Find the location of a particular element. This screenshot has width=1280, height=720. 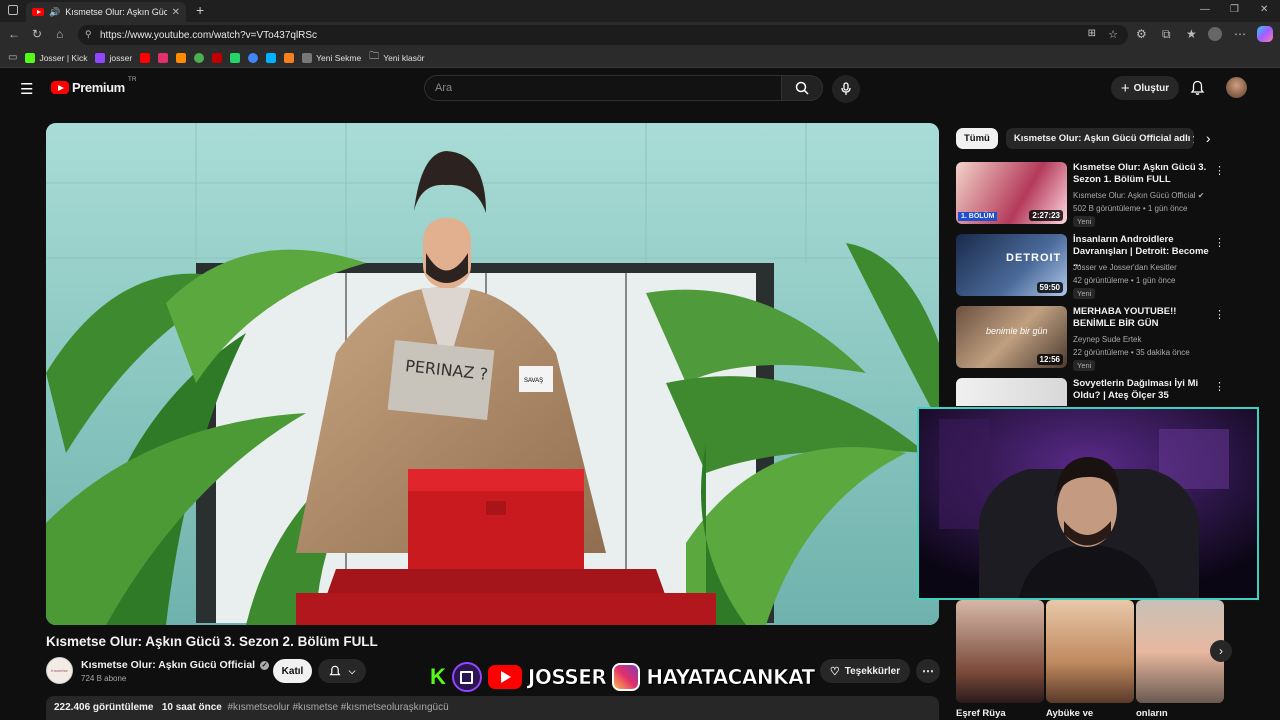

kick-logo-icon: K is located at coordinates (438, 676).